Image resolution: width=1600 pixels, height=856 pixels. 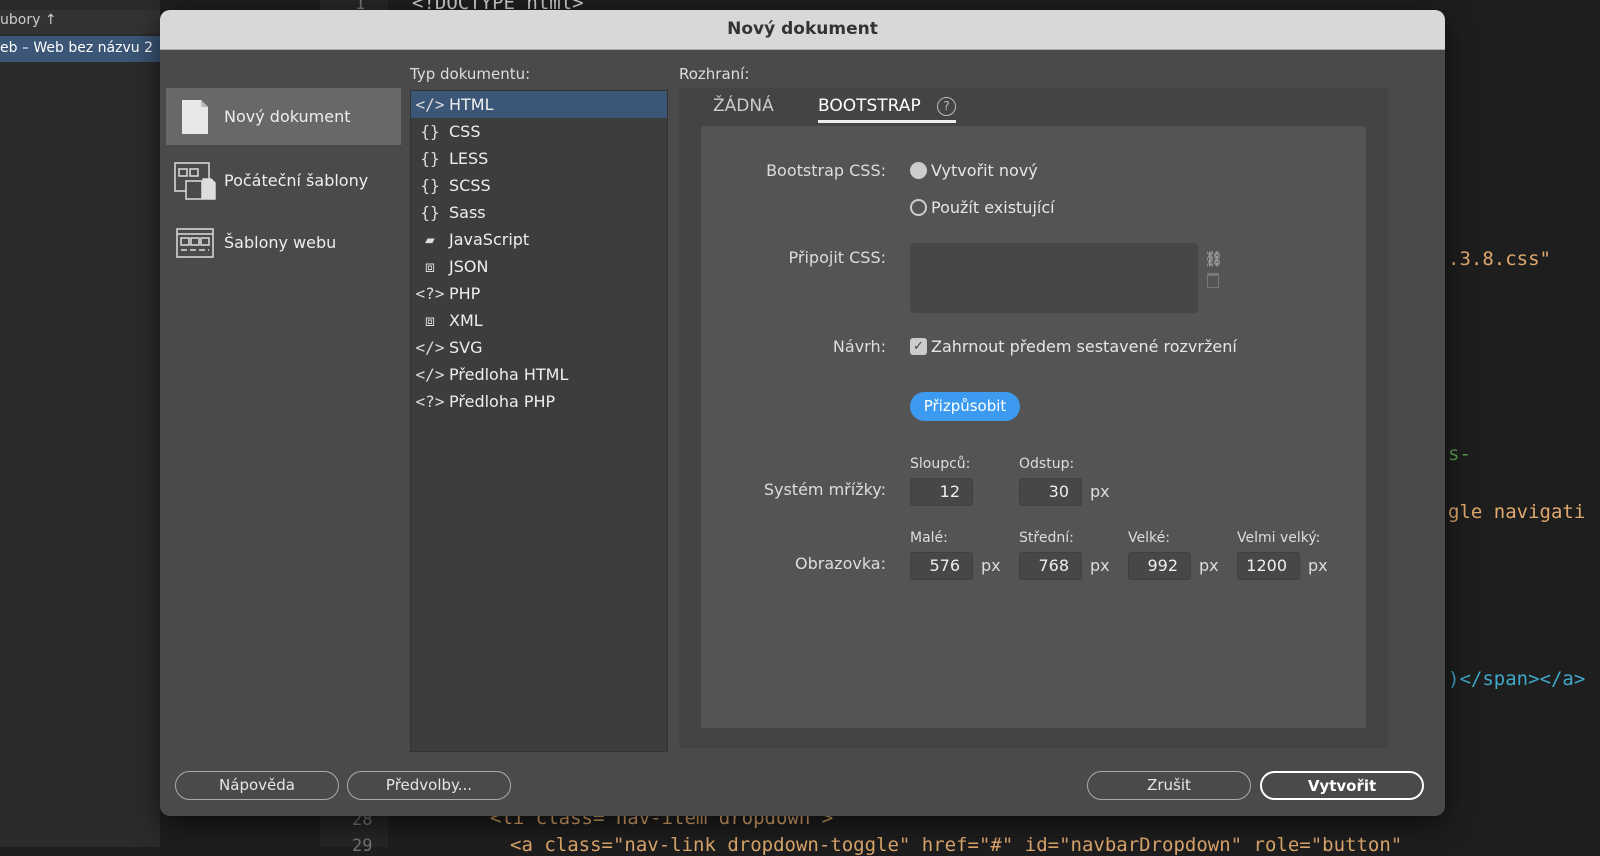 What do you see at coordinates (80, 423) in the screenshot?
I see `files-panel: ubory ↑ eb – Web bez názvu 2` at bounding box center [80, 423].